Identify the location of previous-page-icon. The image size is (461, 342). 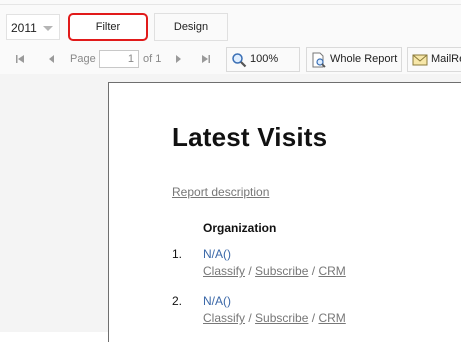
(52, 59).